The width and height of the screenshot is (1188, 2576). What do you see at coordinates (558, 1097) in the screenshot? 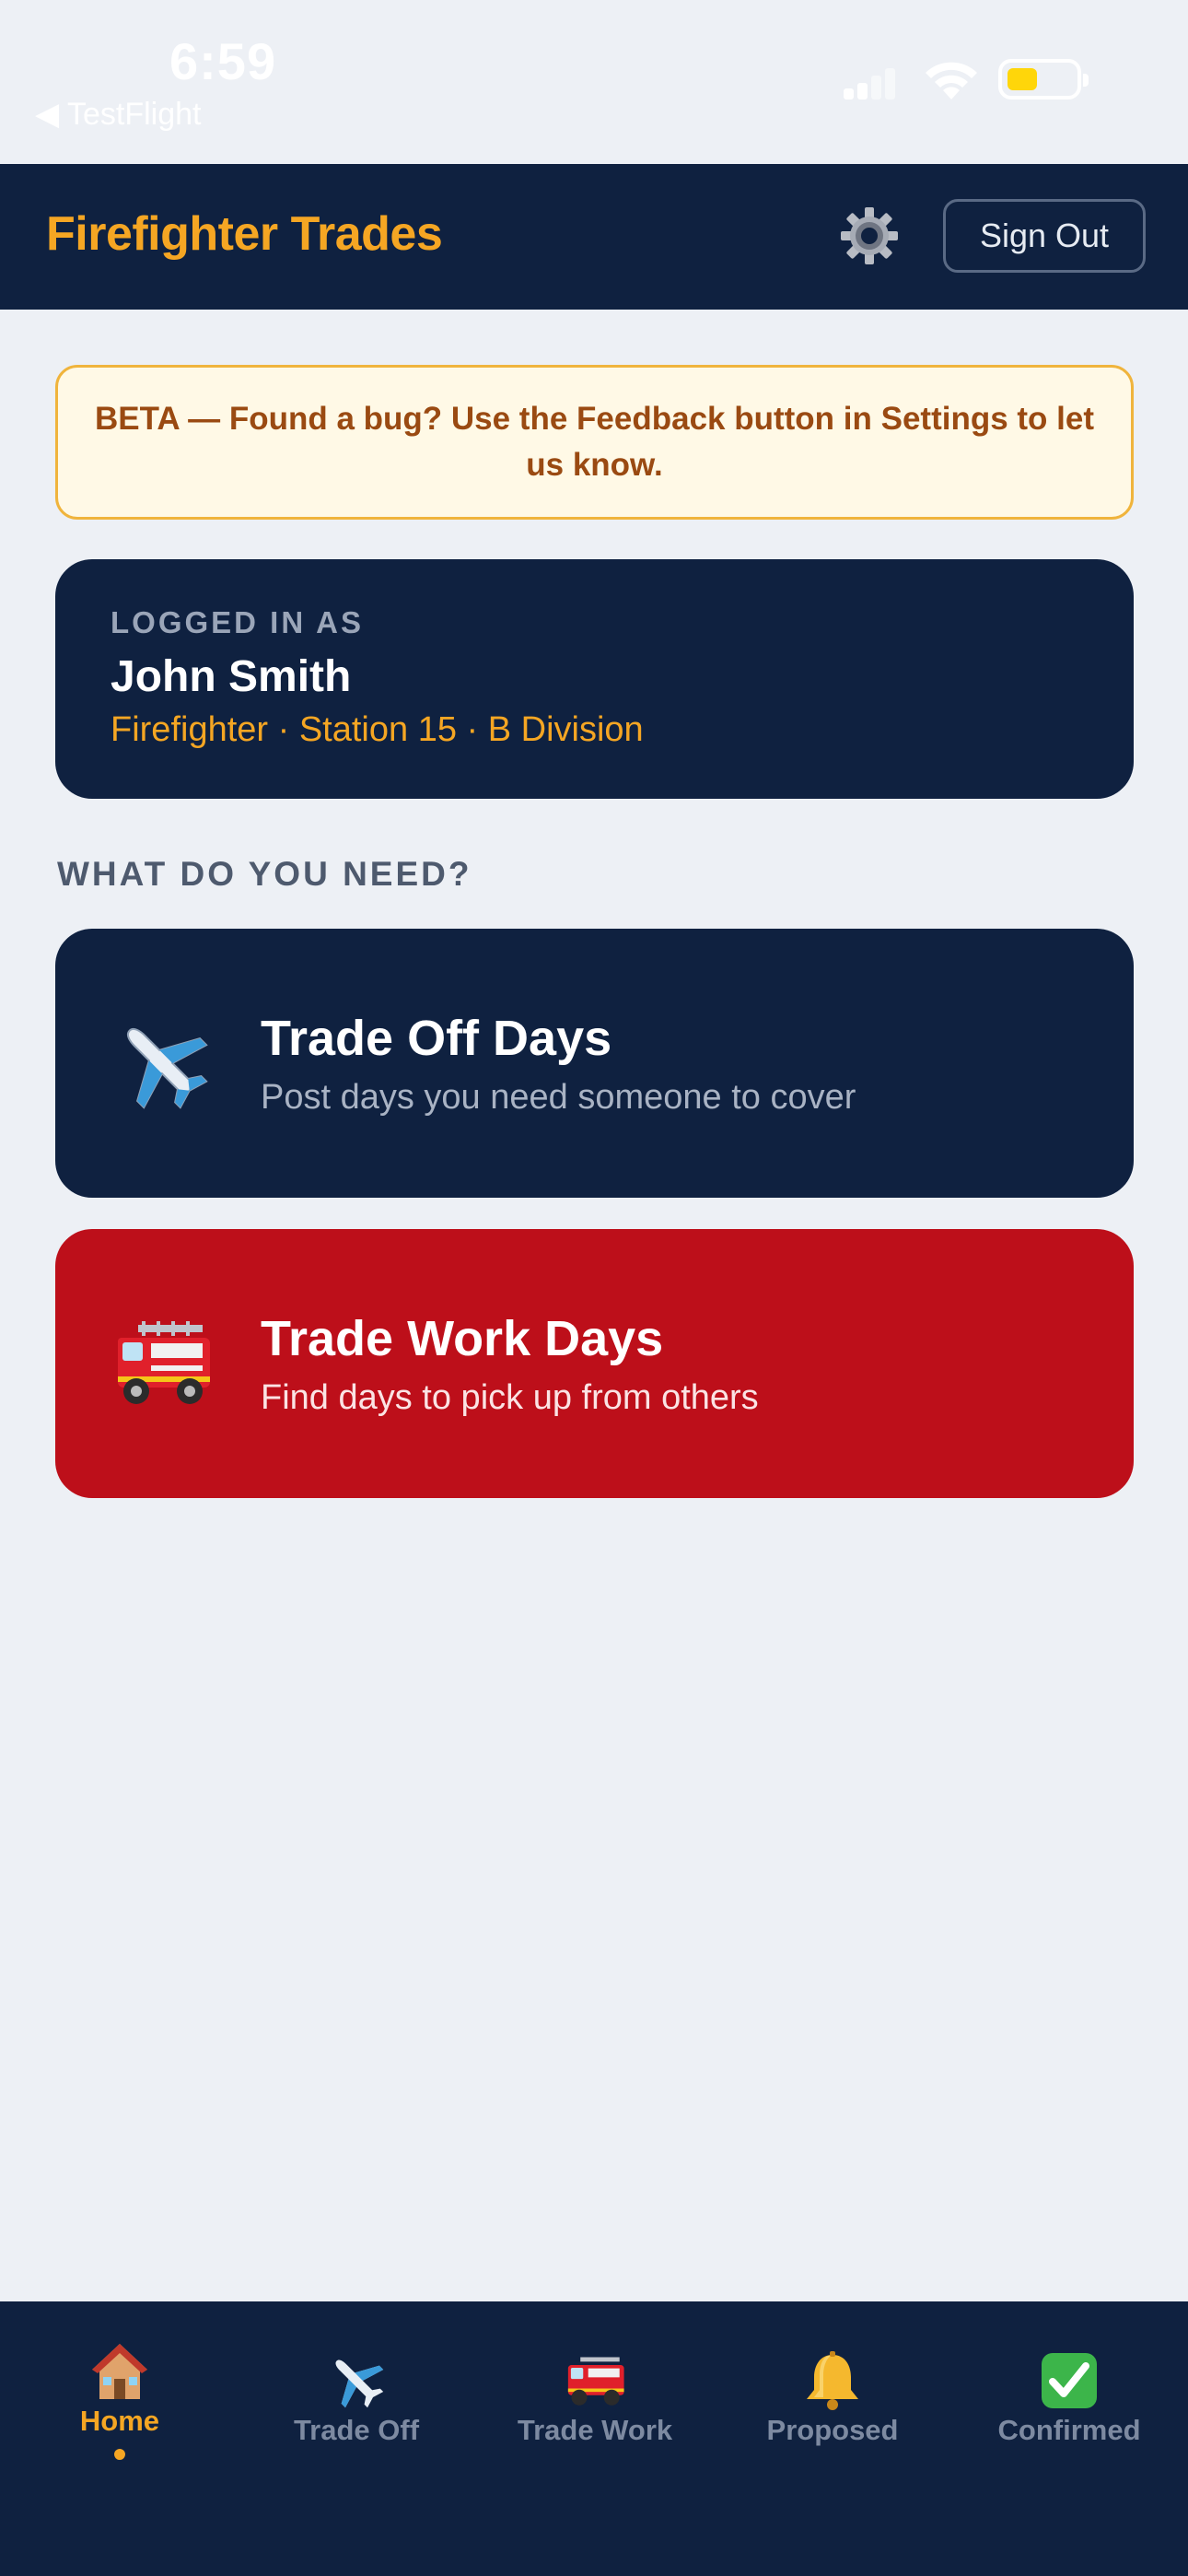
I see `trade-off-days-subtitle: Post days you need someone to cover` at bounding box center [558, 1097].